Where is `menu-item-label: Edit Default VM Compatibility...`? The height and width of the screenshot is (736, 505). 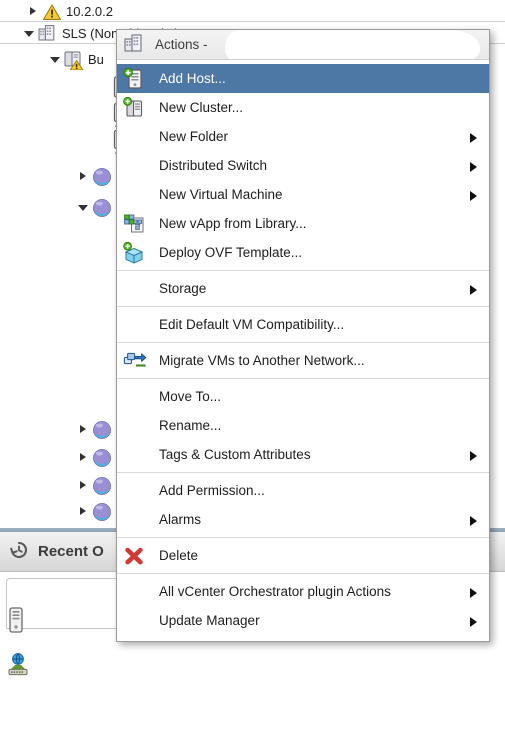 menu-item-label: Edit Default VM Compatibility... is located at coordinates (252, 324).